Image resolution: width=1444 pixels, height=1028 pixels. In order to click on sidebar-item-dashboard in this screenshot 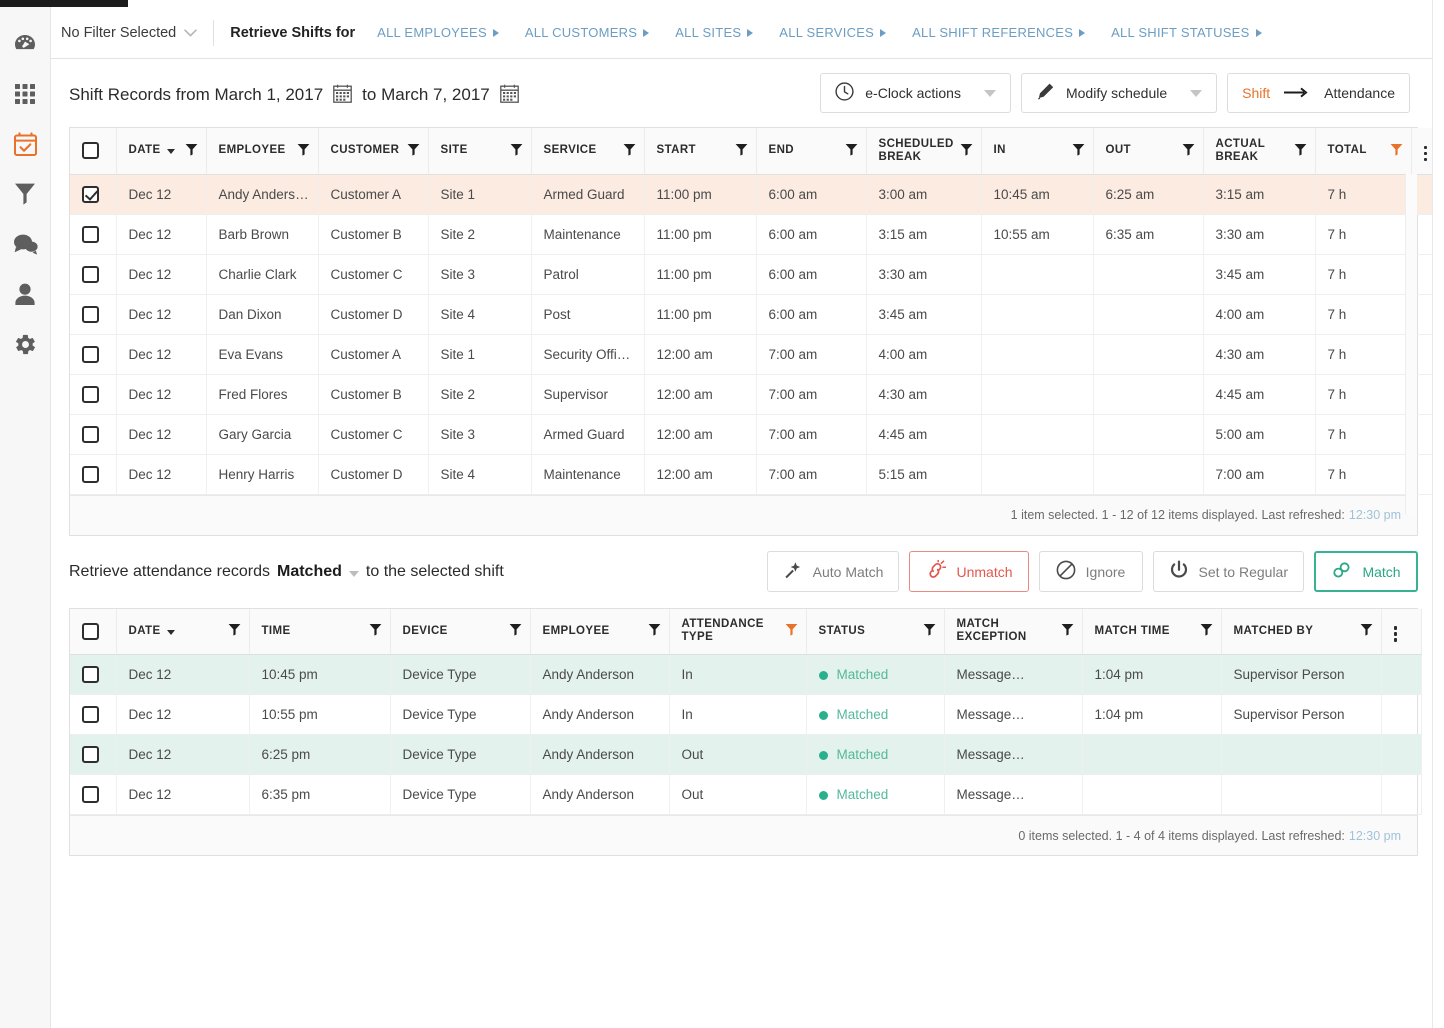, I will do `click(25, 44)`.